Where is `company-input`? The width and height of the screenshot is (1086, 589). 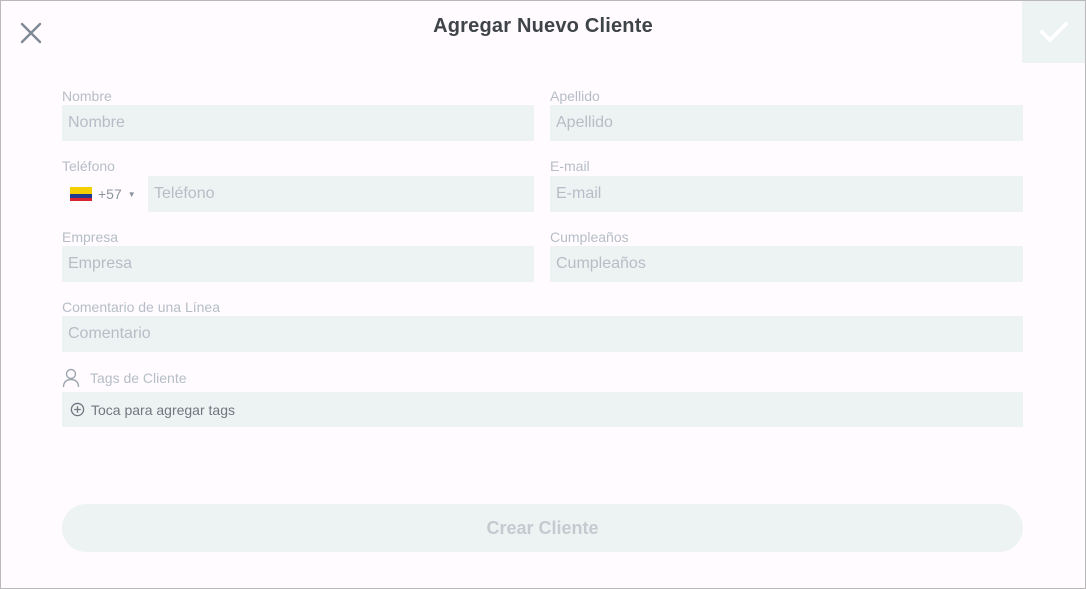
company-input is located at coordinates (298, 264).